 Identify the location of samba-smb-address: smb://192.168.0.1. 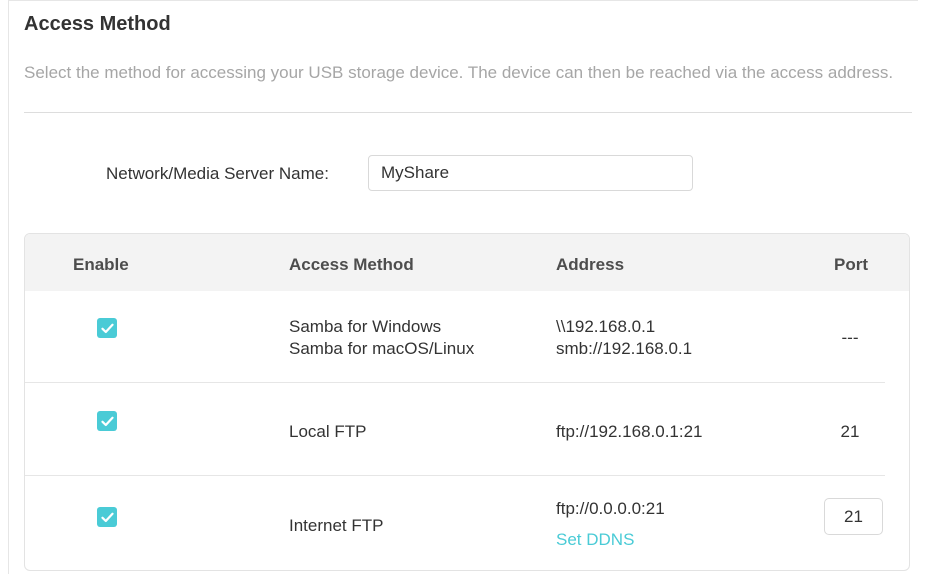
(624, 348).